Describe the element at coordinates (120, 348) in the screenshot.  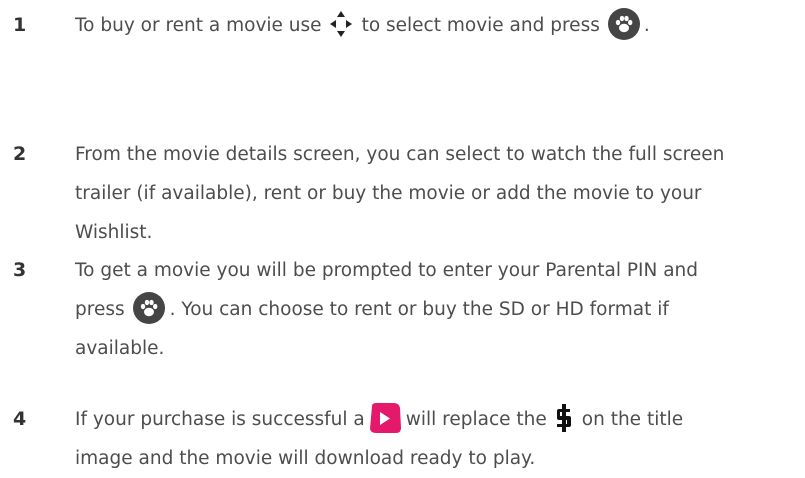
I see `step-3-line-3: available.` at that location.